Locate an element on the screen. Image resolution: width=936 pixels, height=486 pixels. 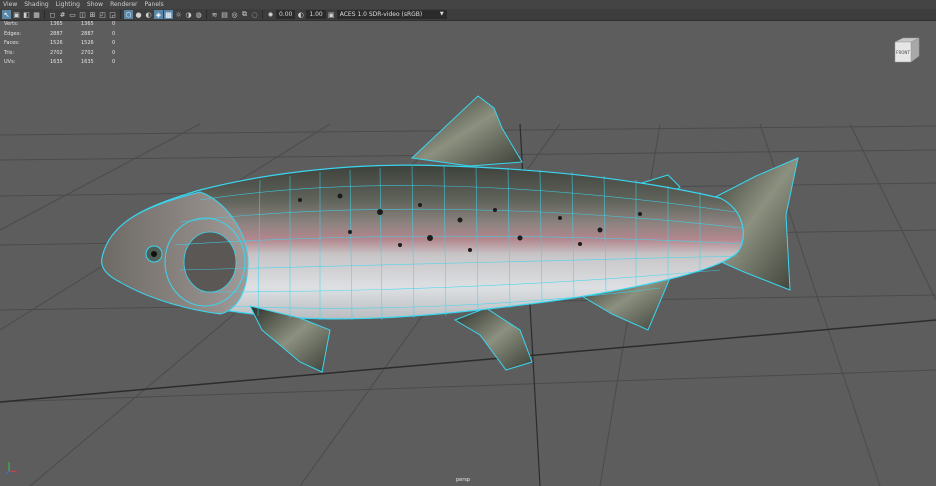
smooth-shade-icon: ● is located at coordinates (138, 14).